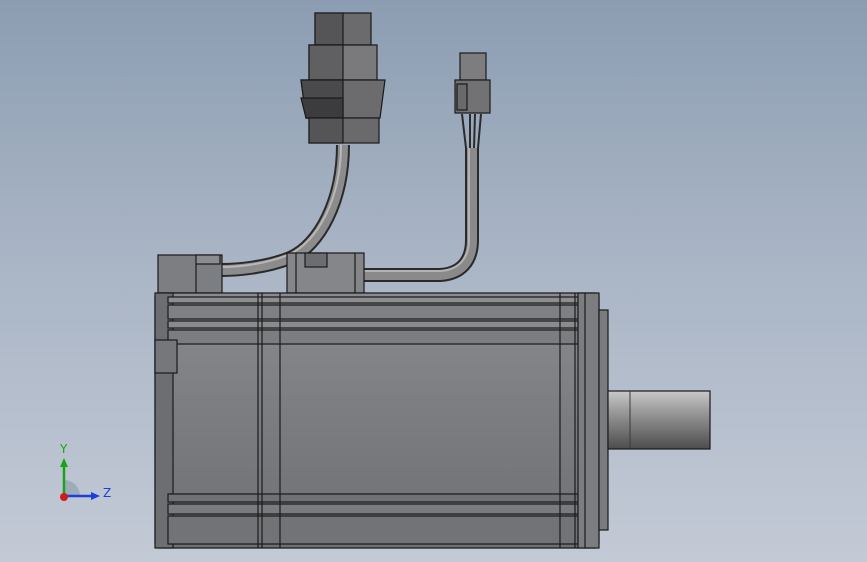 The height and width of the screenshot is (562, 867). Describe the element at coordinates (64, 449) in the screenshot. I see `y-axis-label: Y` at that location.